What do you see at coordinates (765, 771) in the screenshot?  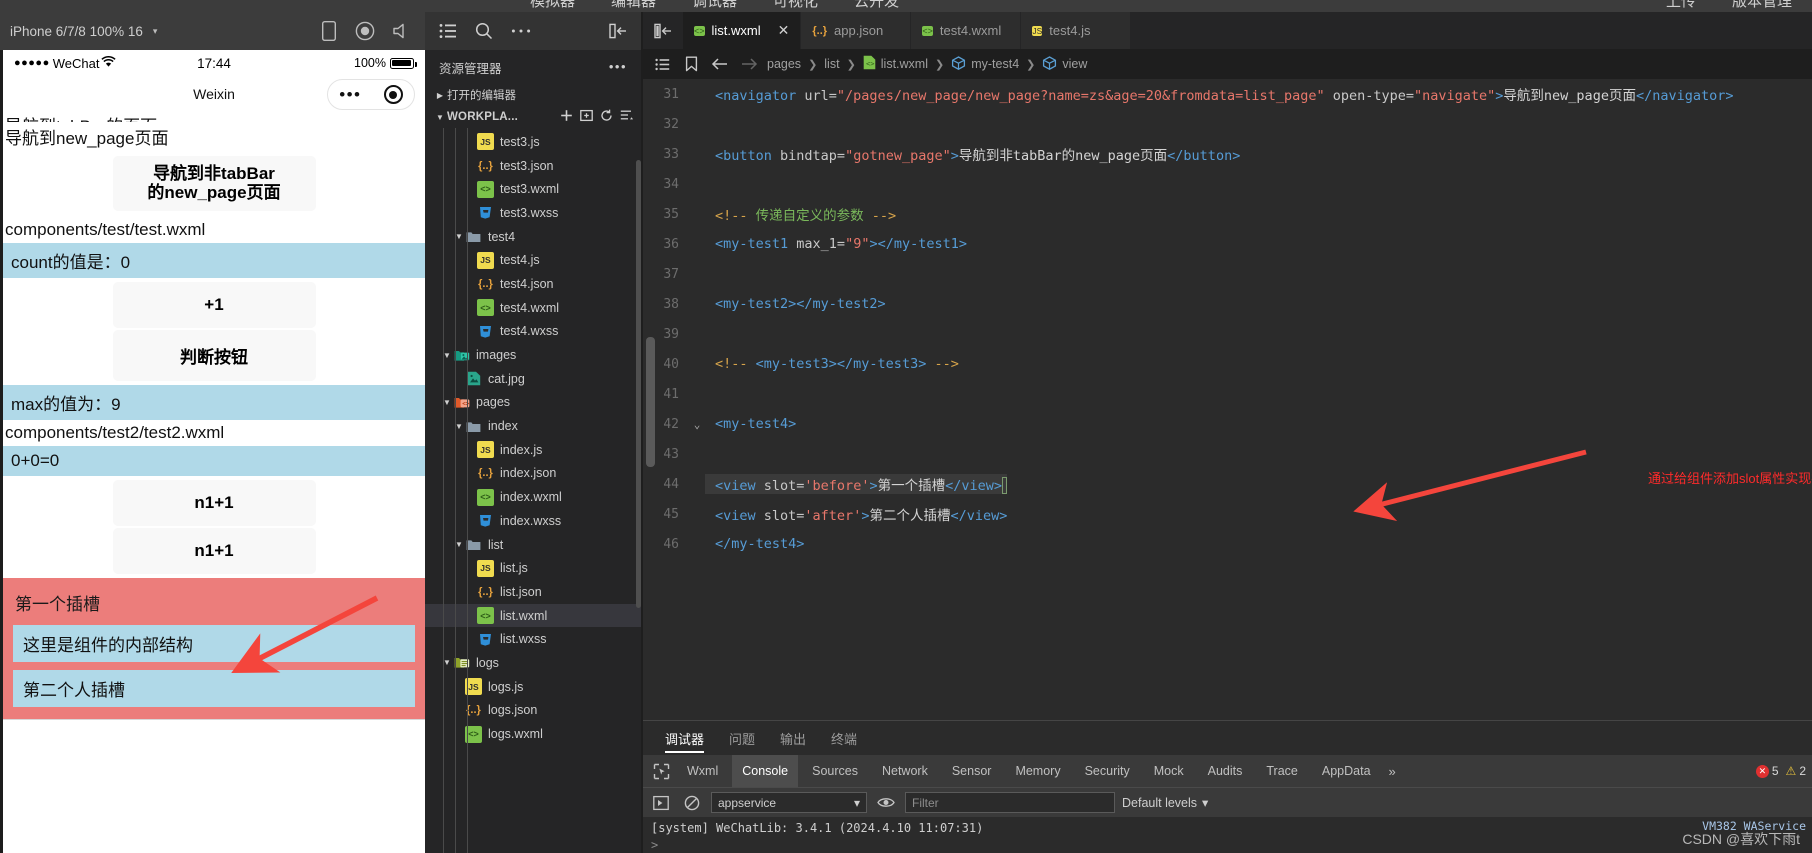 I see `devtools-subtab: Console` at bounding box center [765, 771].